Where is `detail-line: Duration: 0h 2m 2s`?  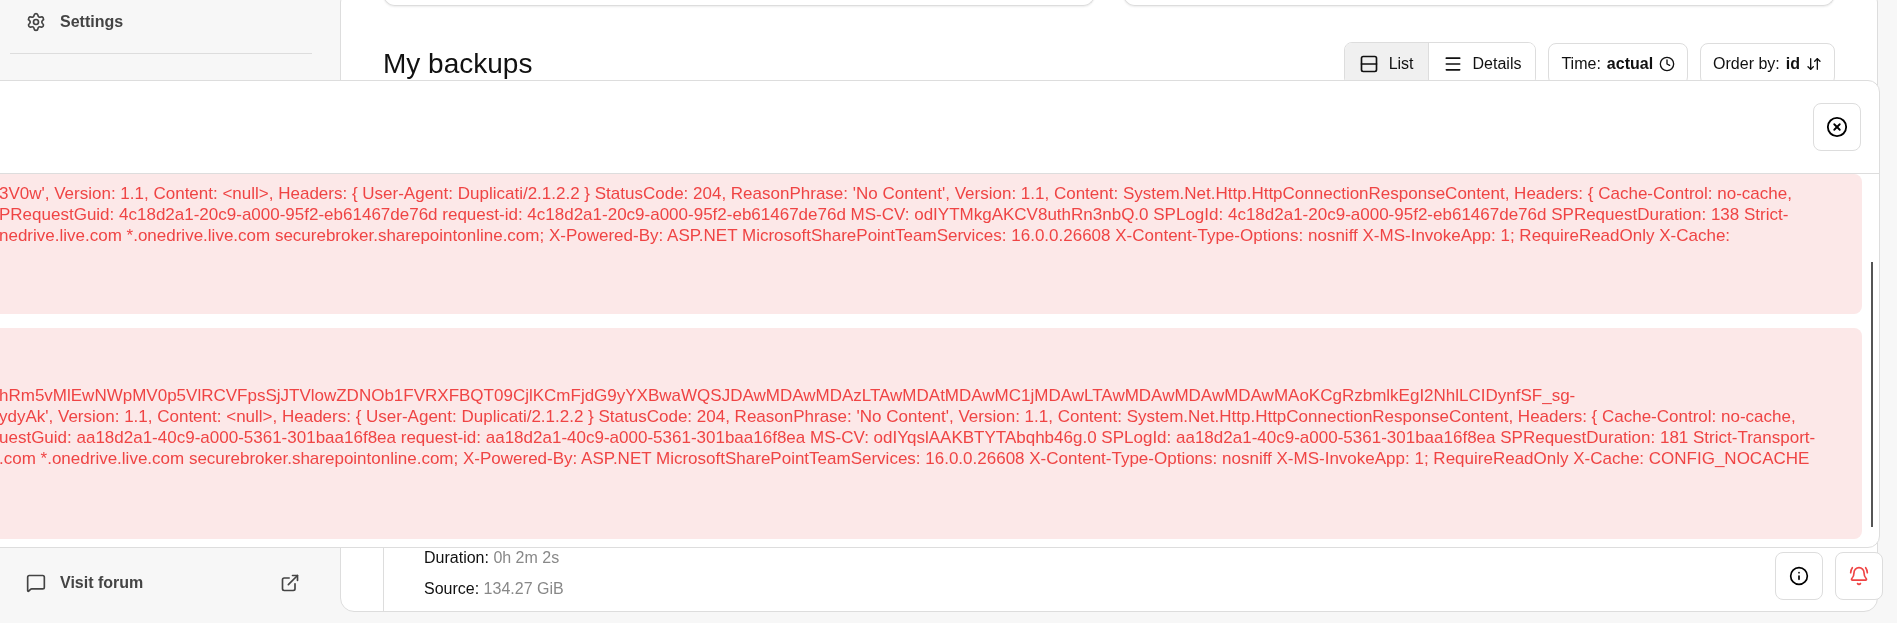 detail-line: Duration: 0h 2m 2s is located at coordinates (492, 558).